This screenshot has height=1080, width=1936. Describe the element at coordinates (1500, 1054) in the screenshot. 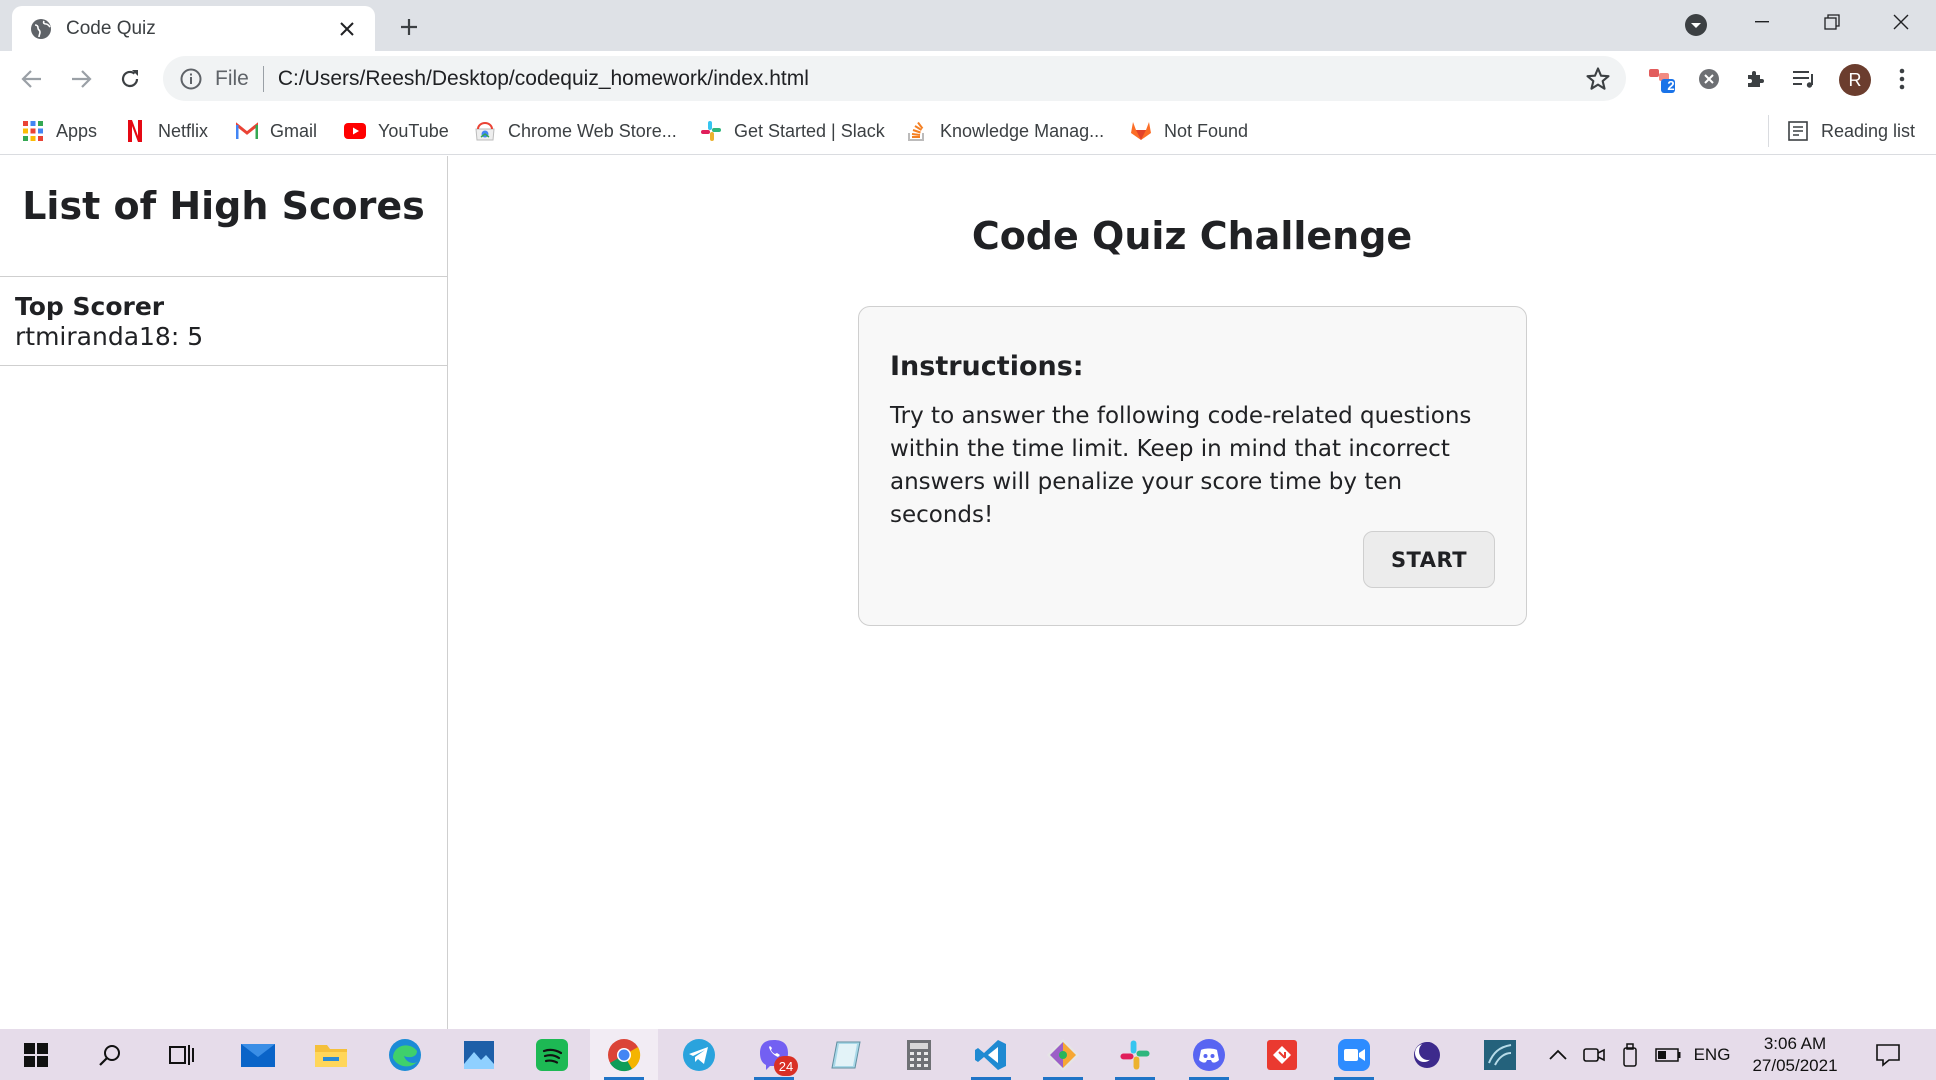

I see `taskbar-mysql-workbench` at that location.